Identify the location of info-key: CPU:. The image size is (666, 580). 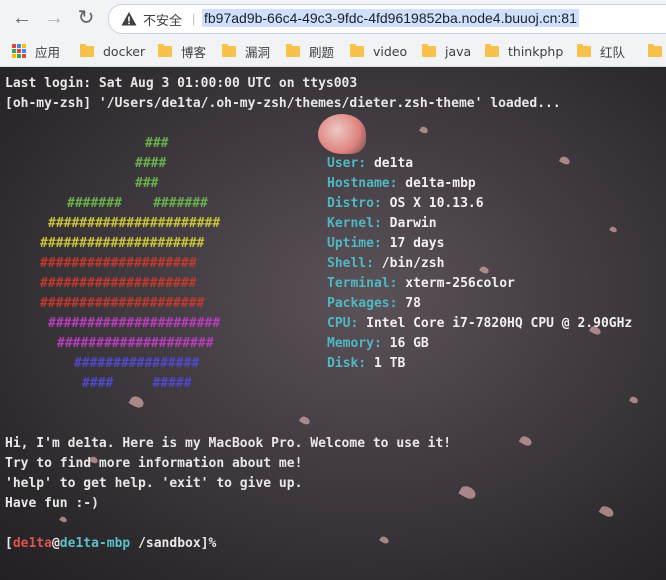
(343, 323).